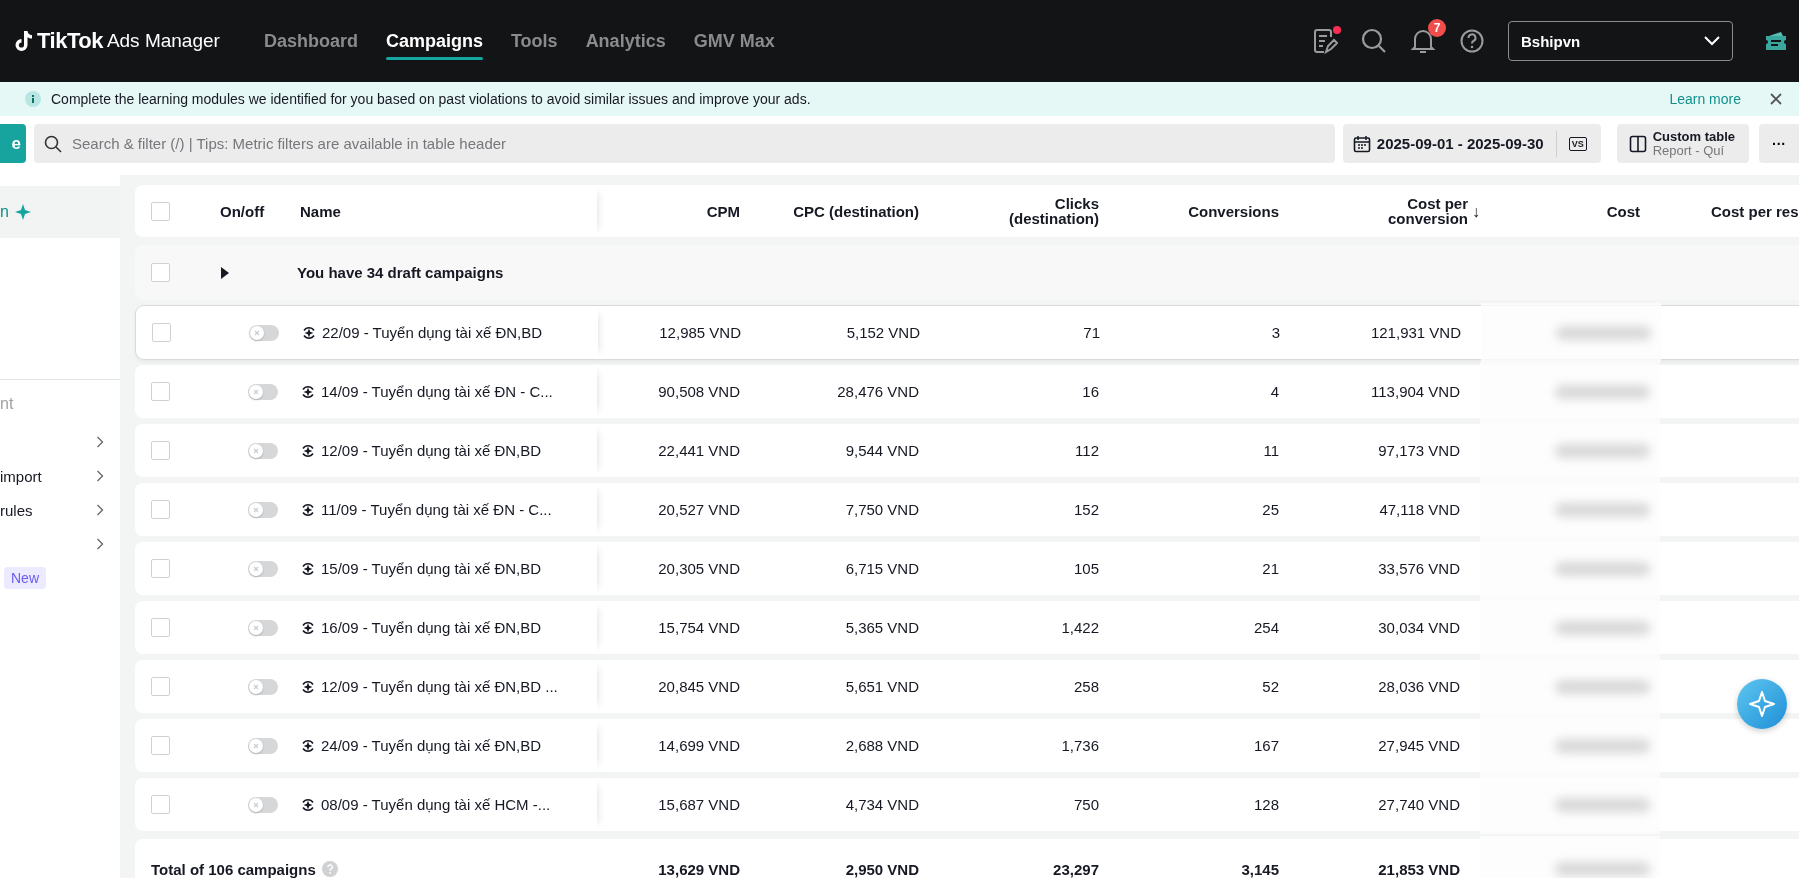 This screenshot has width=1799, height=878. I want to click on campaign-name: 16/09 - Tuyển dụng tài xế ĐN,BD, so click(431, 627).